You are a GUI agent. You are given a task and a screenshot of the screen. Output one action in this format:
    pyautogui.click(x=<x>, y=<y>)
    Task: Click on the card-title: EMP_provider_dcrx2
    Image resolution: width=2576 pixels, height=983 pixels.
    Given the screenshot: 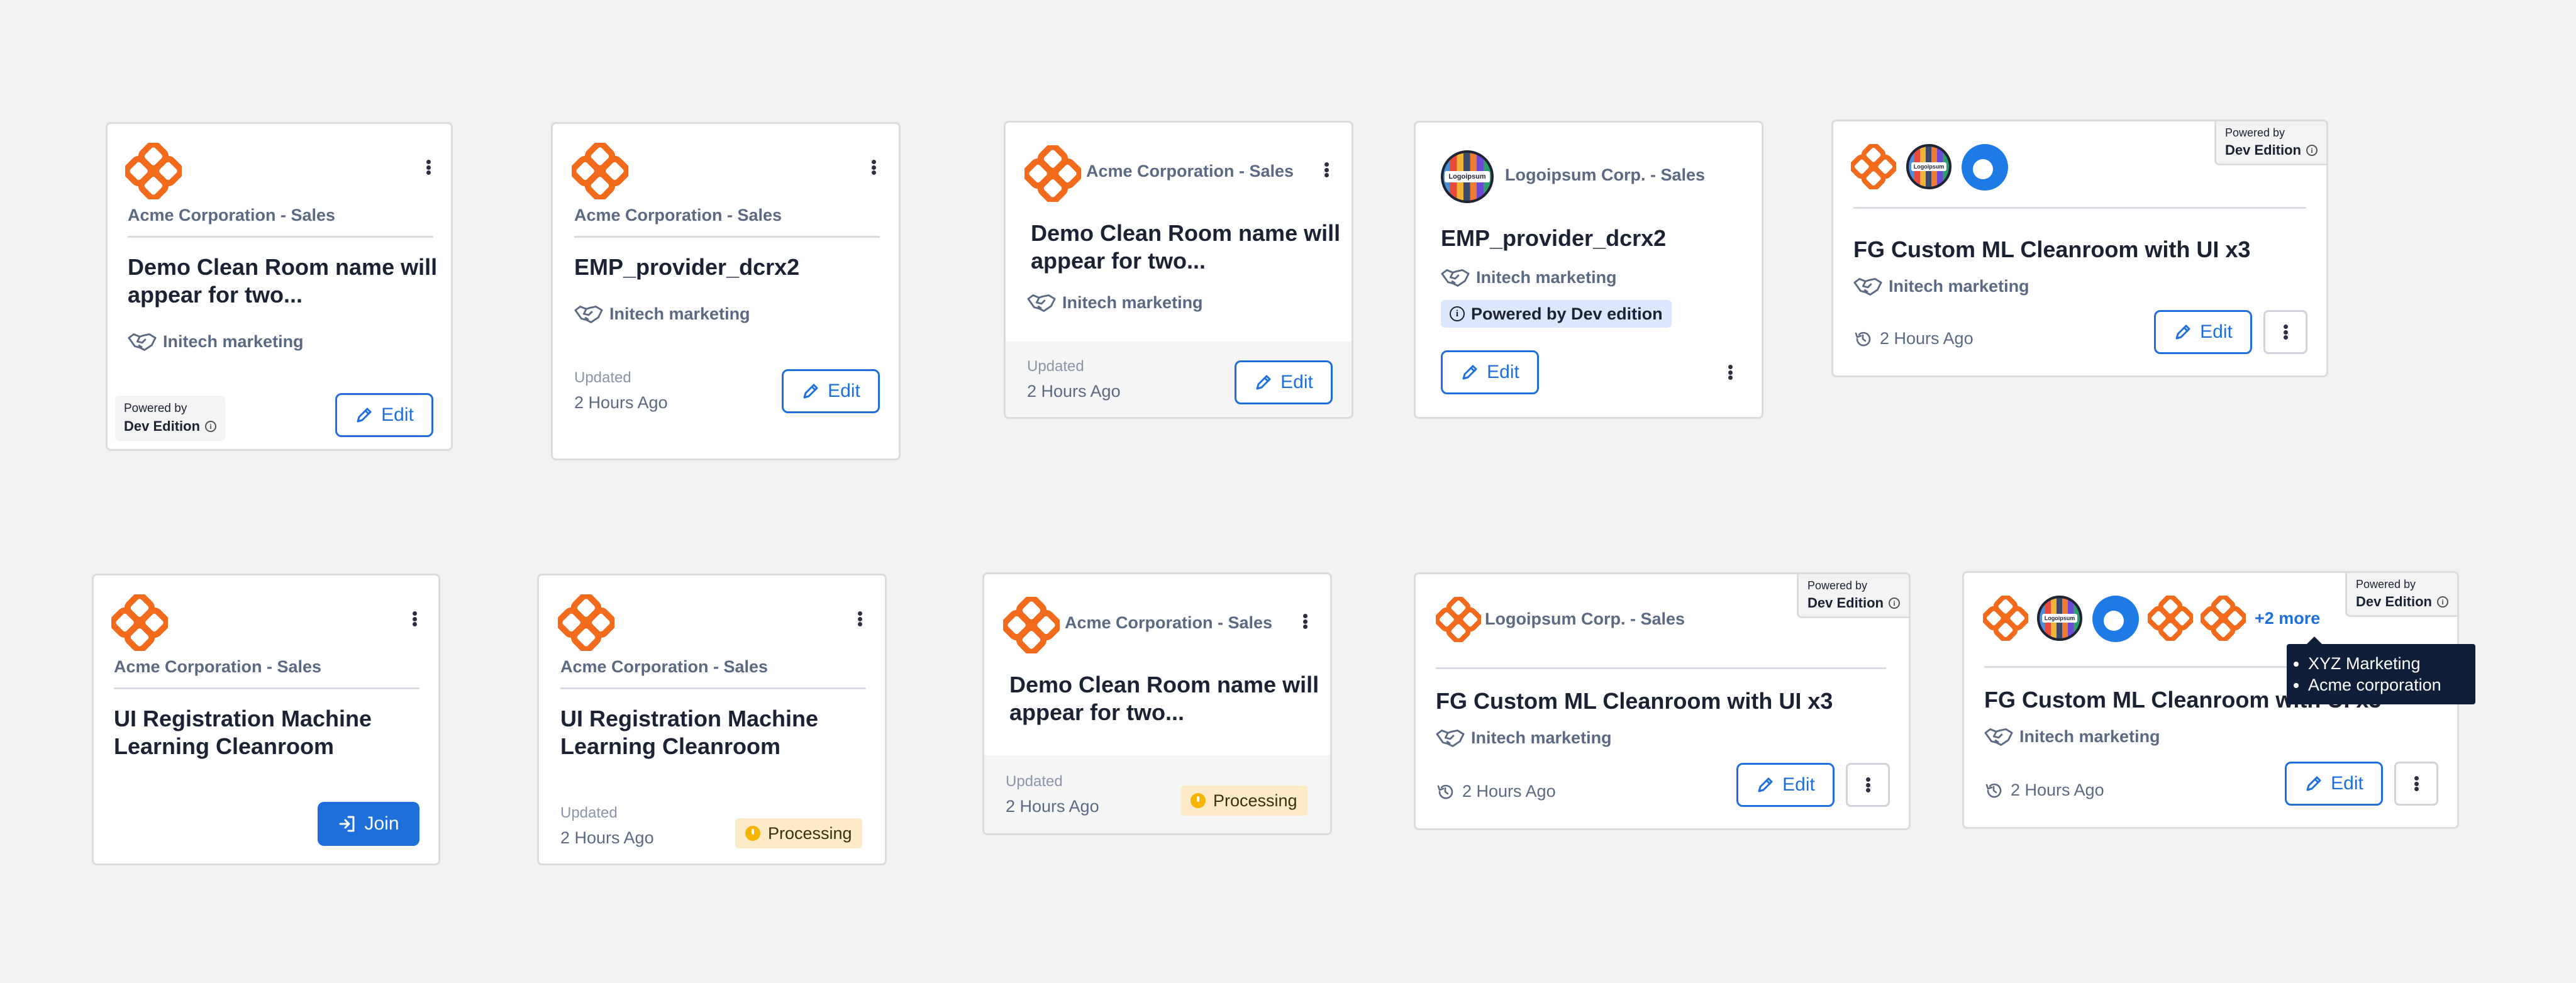 What is the action you would take?
    pyautogui.click(x=687, y=267)
    